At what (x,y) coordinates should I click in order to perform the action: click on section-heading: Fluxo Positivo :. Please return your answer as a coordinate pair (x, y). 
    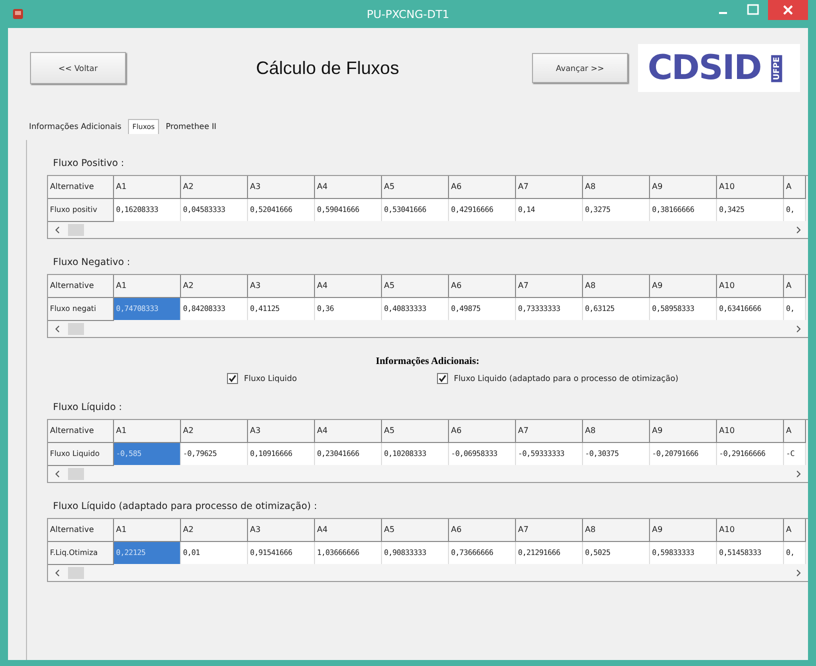
    Looking at the image, I should click on (89, 163).